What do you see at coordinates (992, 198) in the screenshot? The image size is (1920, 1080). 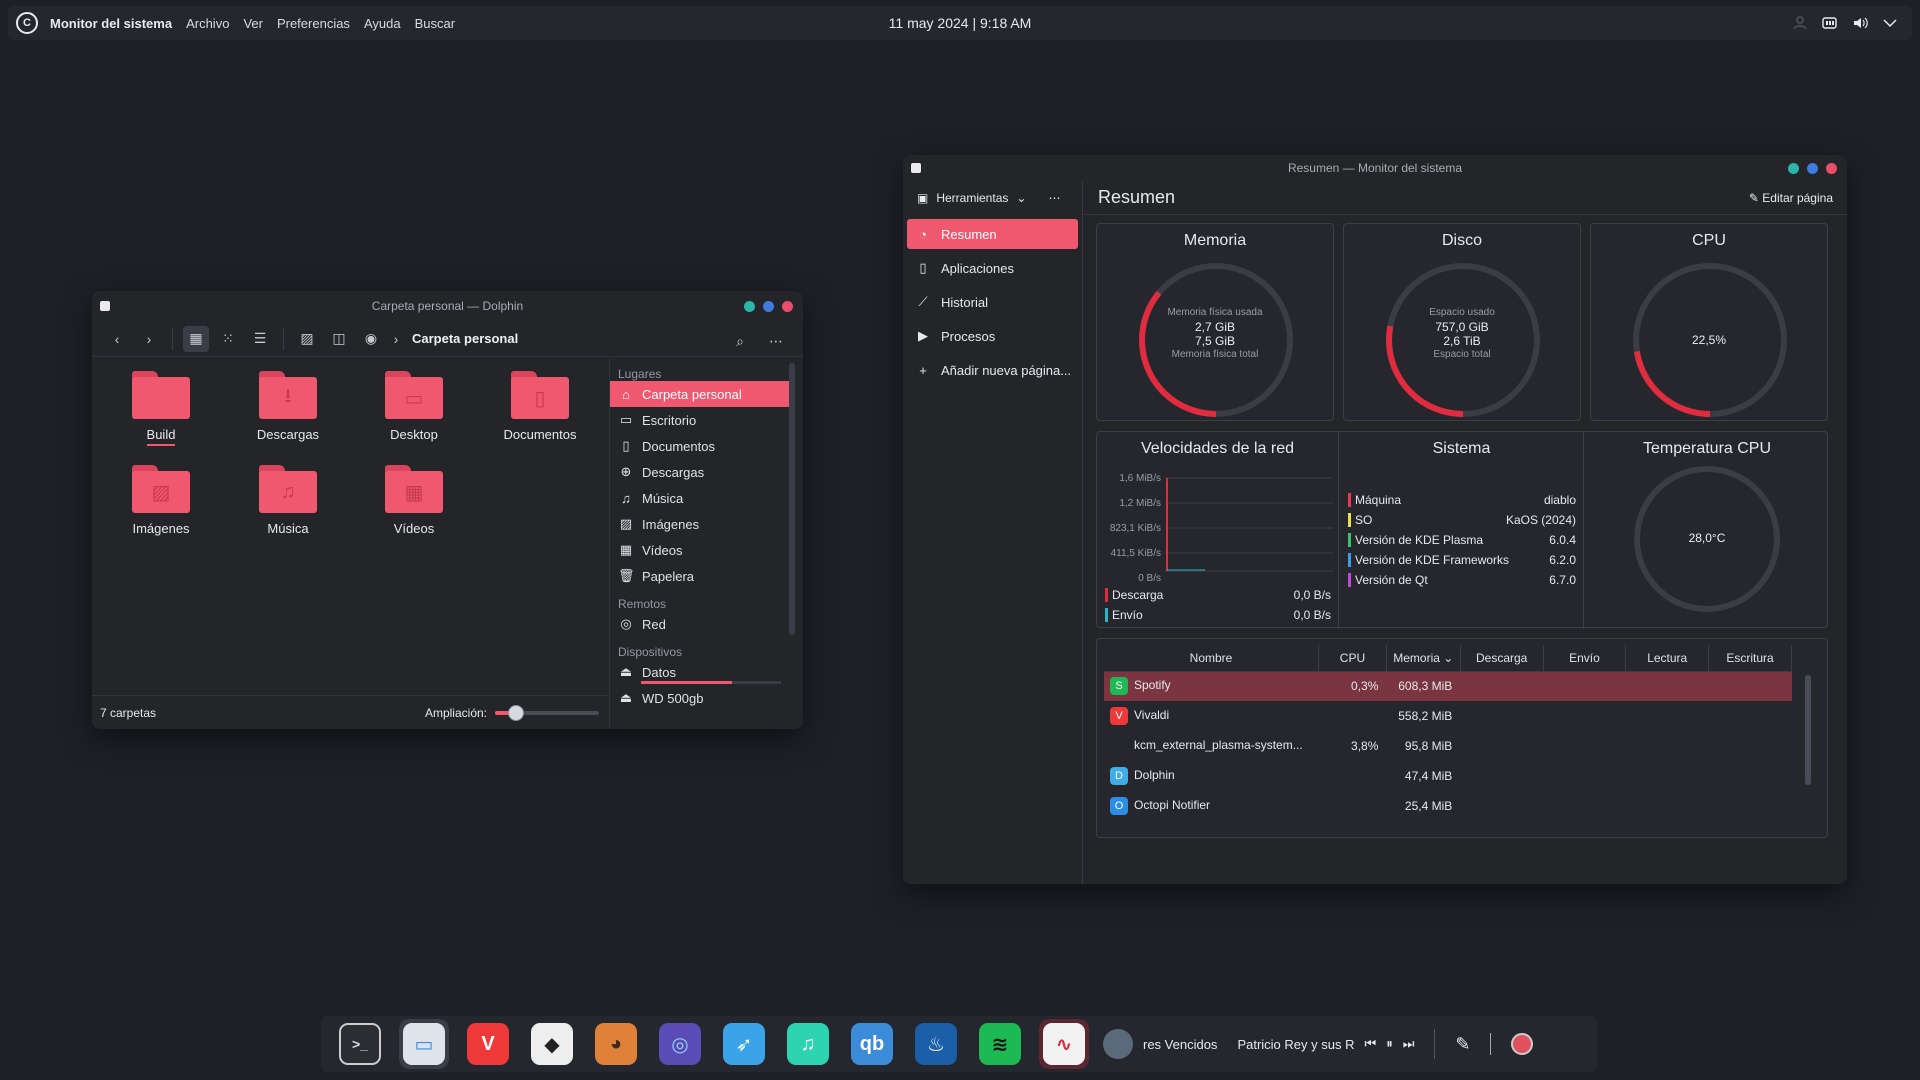 I see `tools-menu: ▣ Herramientas ⌄ ⋯` at bounding box center [992, 198].